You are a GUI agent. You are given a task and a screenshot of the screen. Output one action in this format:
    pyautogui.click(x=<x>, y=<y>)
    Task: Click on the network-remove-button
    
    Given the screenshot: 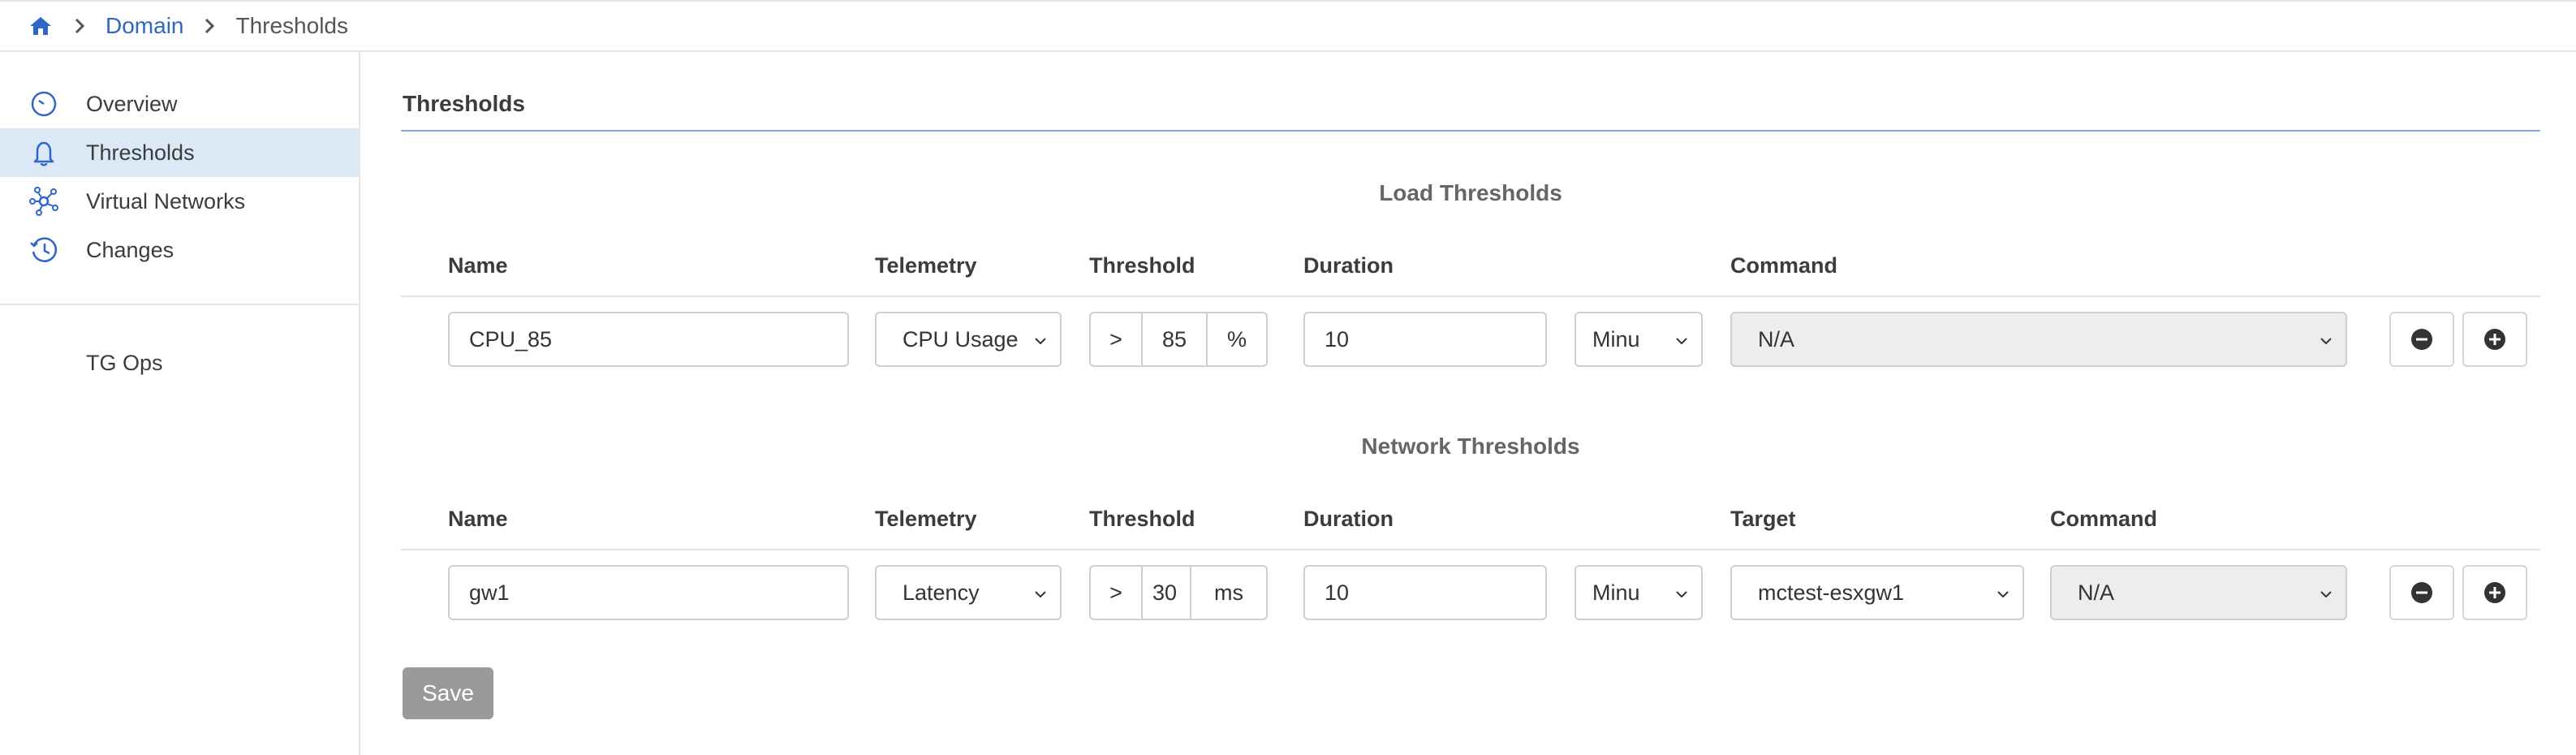 What is the action you would take?
    pyautogui.click(x=2422, y=592)
    